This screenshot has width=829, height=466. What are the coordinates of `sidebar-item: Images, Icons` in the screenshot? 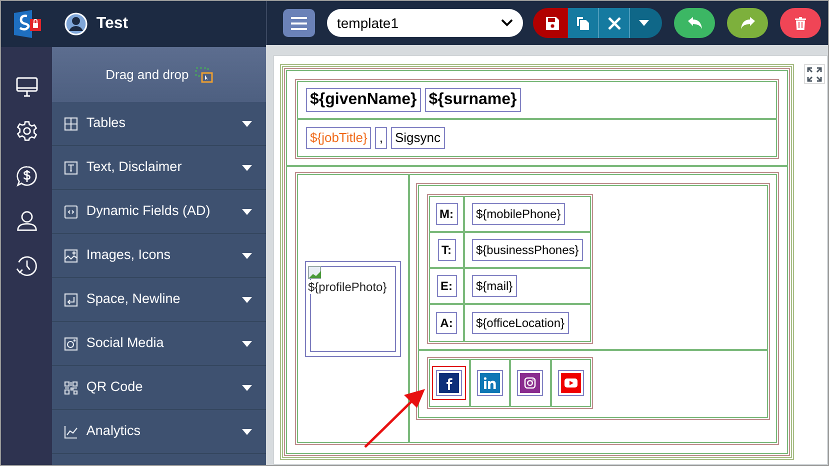 It's located at (159, 256).